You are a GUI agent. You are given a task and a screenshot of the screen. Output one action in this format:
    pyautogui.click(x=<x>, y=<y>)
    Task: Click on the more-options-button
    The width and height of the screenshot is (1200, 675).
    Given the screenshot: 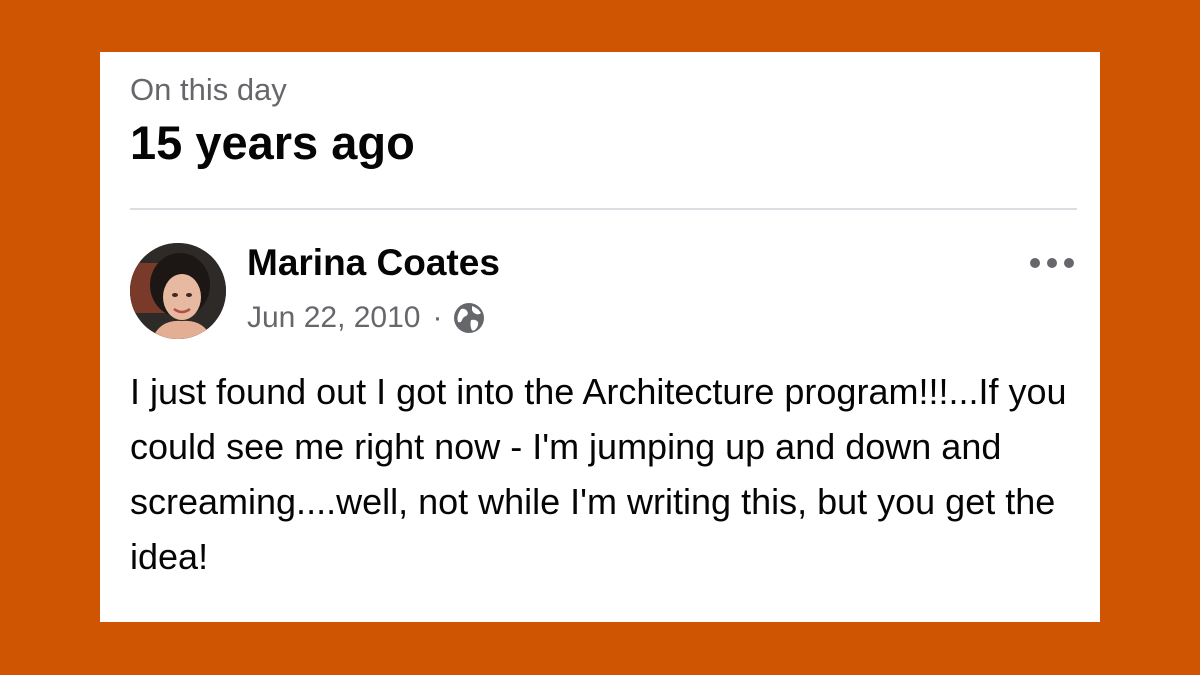 What is the action you would take?
    pyautogui.click(x=1052, y=263)
    